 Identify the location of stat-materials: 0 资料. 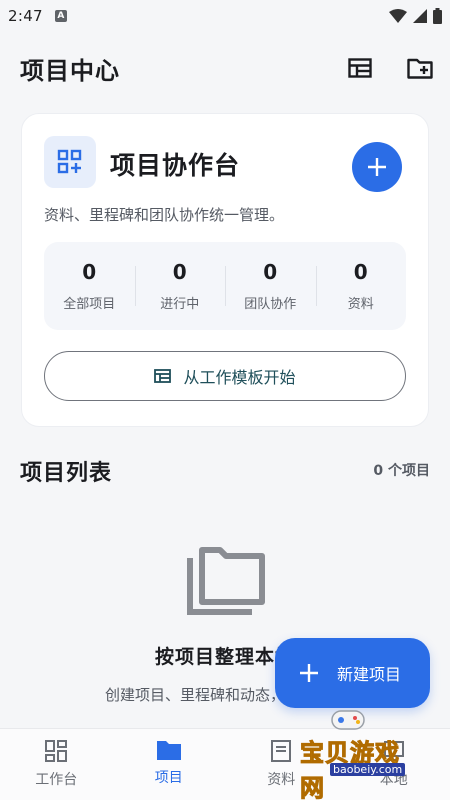
(361, 286).